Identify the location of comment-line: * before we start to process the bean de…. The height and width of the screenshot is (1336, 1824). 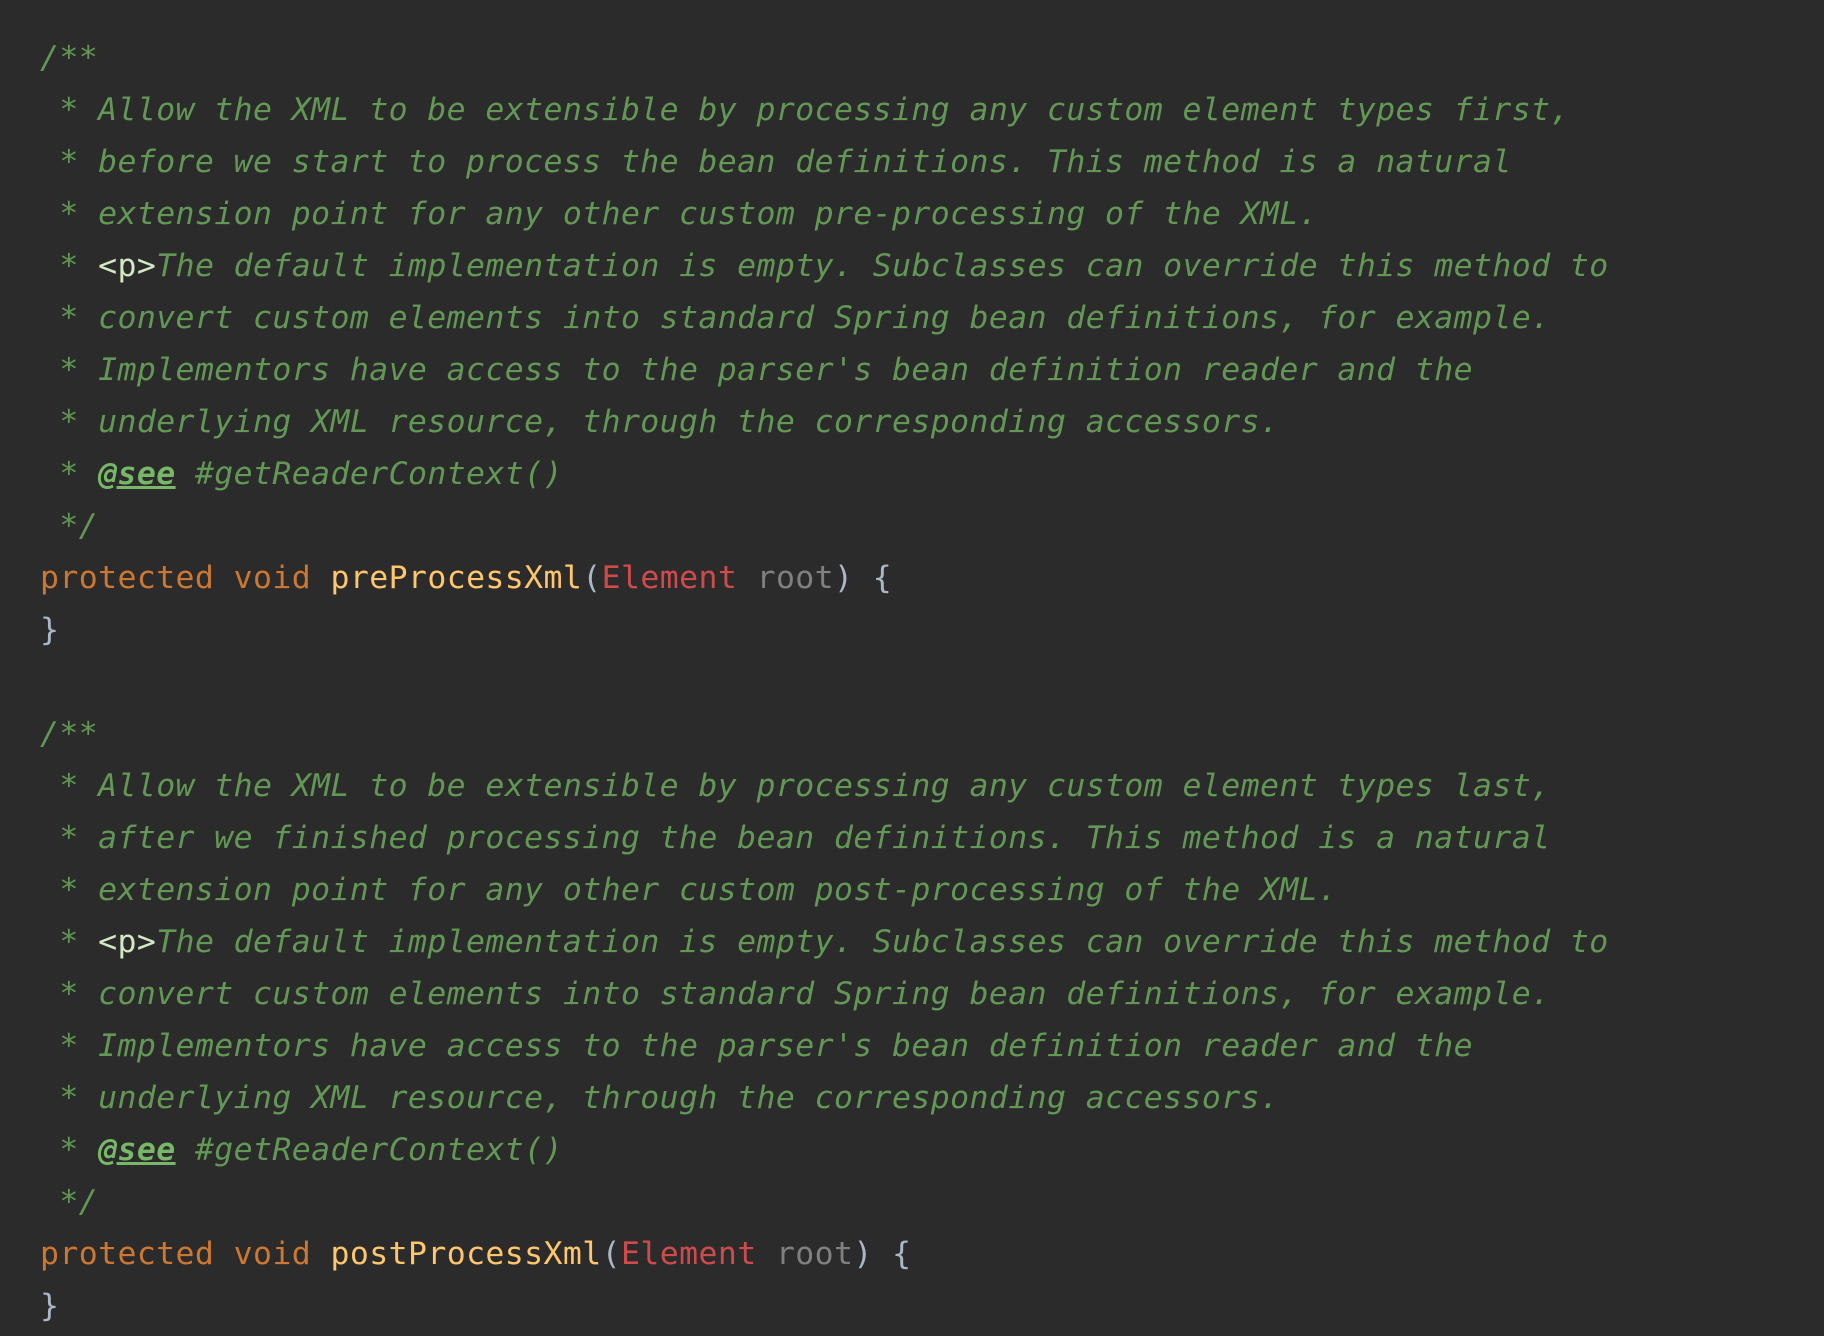
(776, 162).